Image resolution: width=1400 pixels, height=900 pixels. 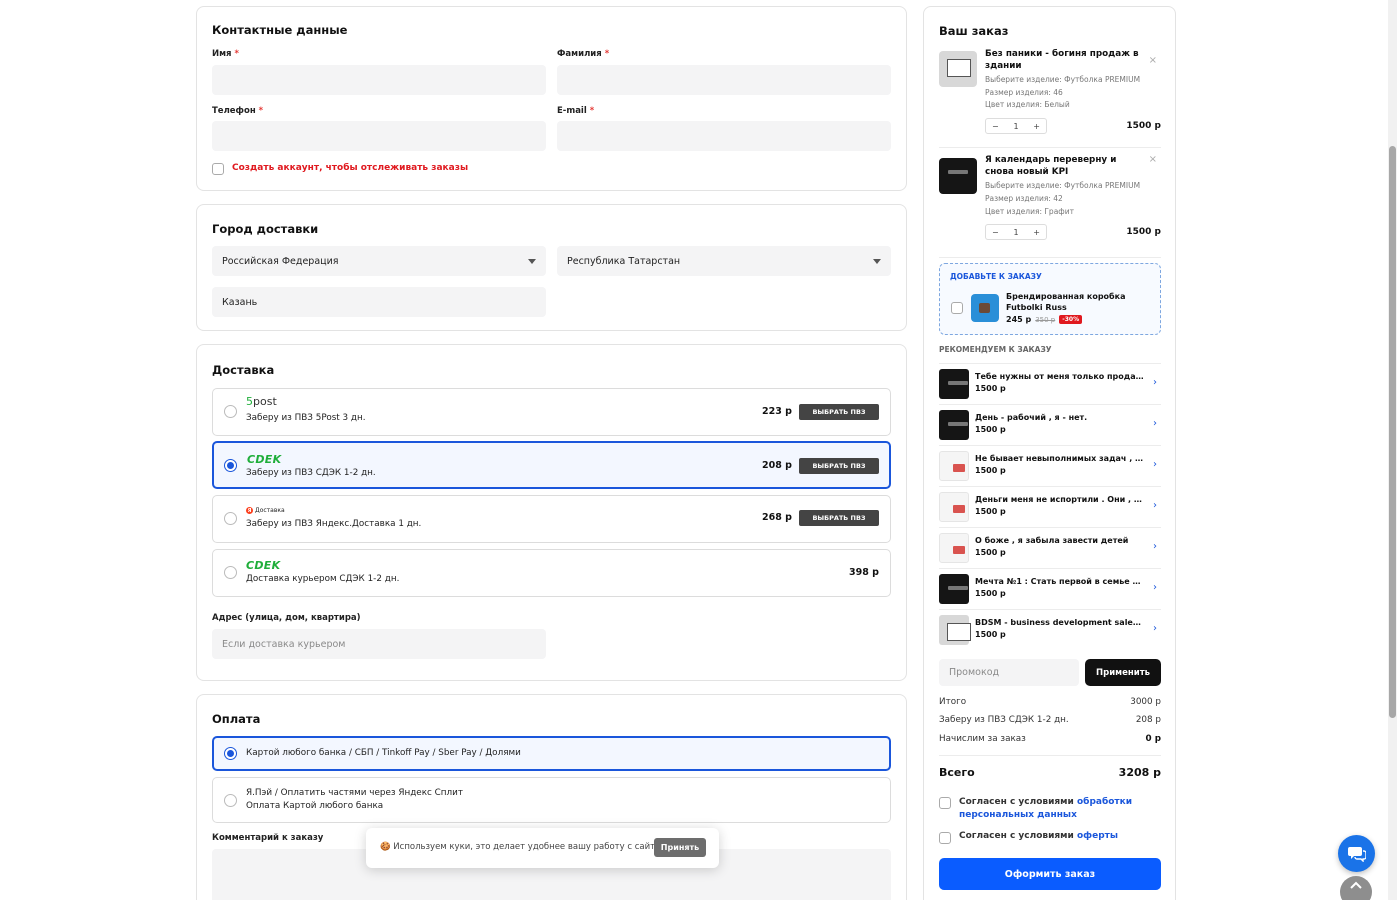 I want to click on agree-offer-checkbox, so click(x=945, y=838).